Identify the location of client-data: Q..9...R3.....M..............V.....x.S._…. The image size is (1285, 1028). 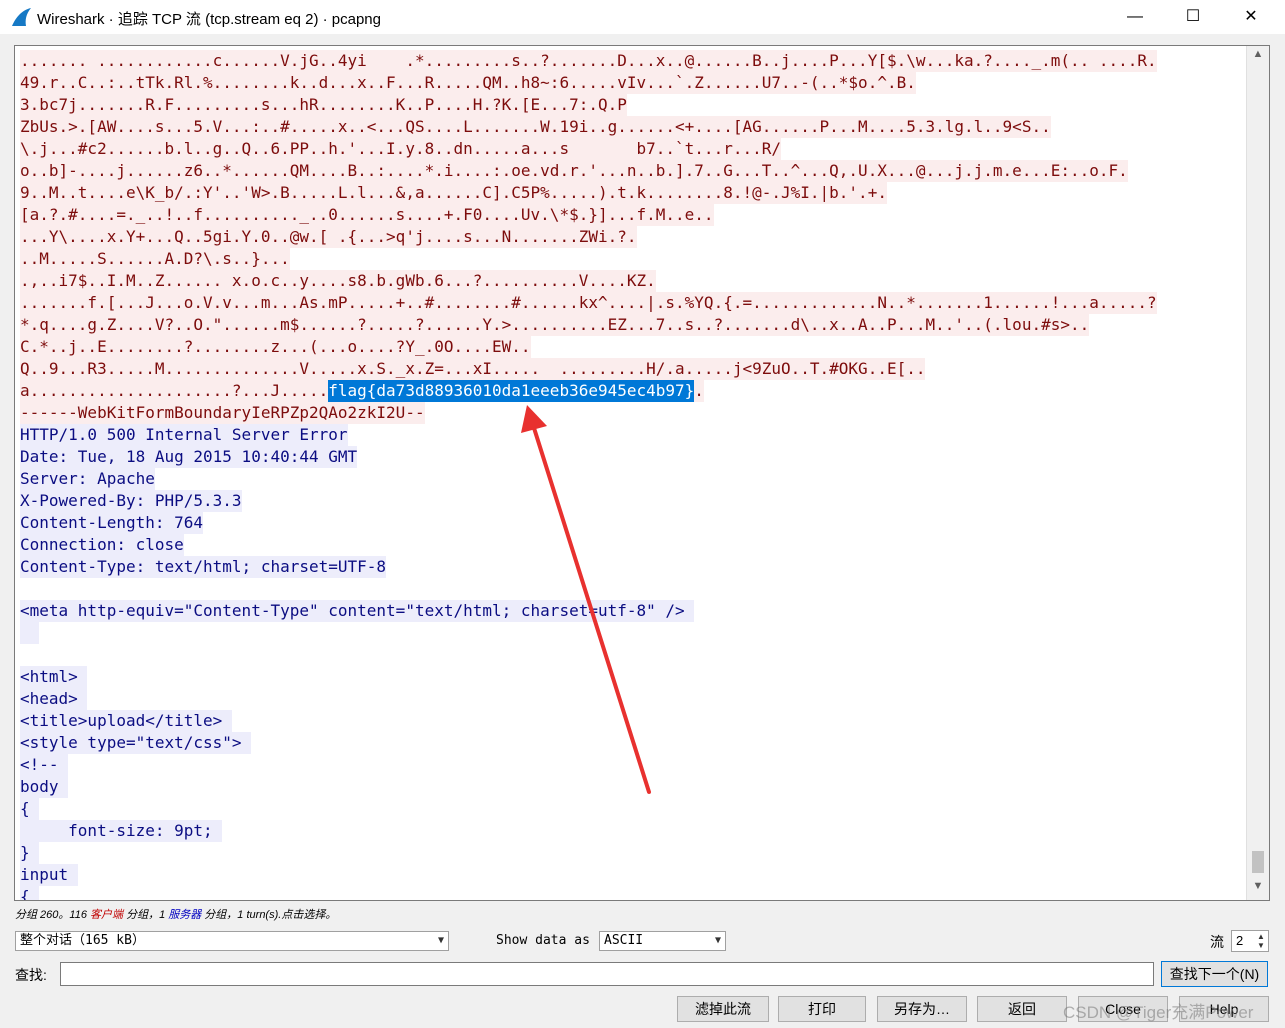
(473, 369).